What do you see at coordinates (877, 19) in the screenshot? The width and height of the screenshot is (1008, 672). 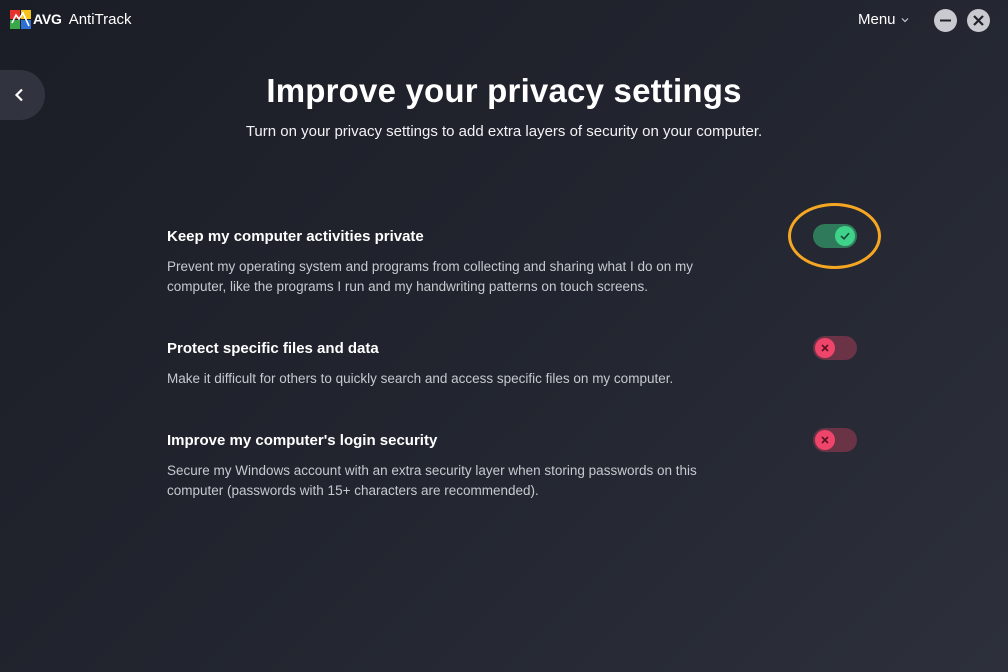 I see `menu-label: Menu` at bounding box center [877, 19].